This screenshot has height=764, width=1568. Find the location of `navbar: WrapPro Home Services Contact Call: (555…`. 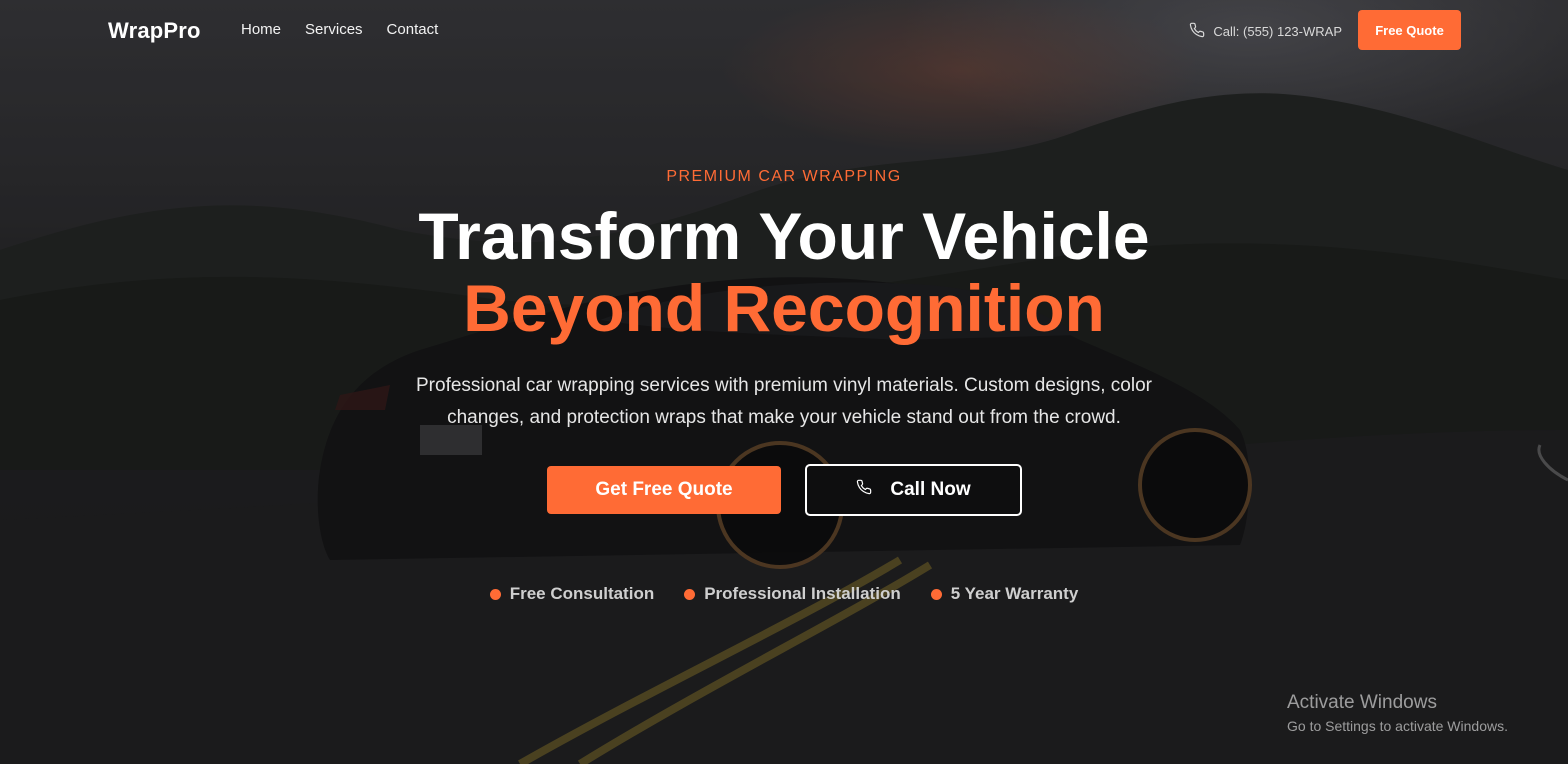

navbar: WrapPro Home Services Contact Call: (555… is located at coordinates (784, 31).